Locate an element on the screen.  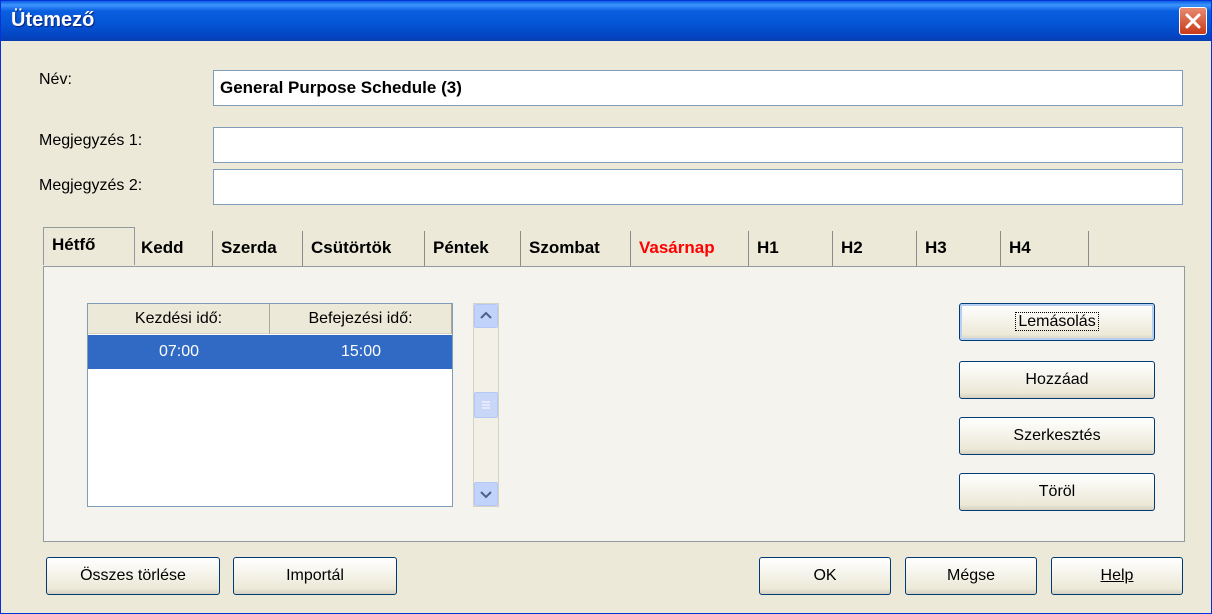
list-scrollbar is located at coordinates (486, 405).